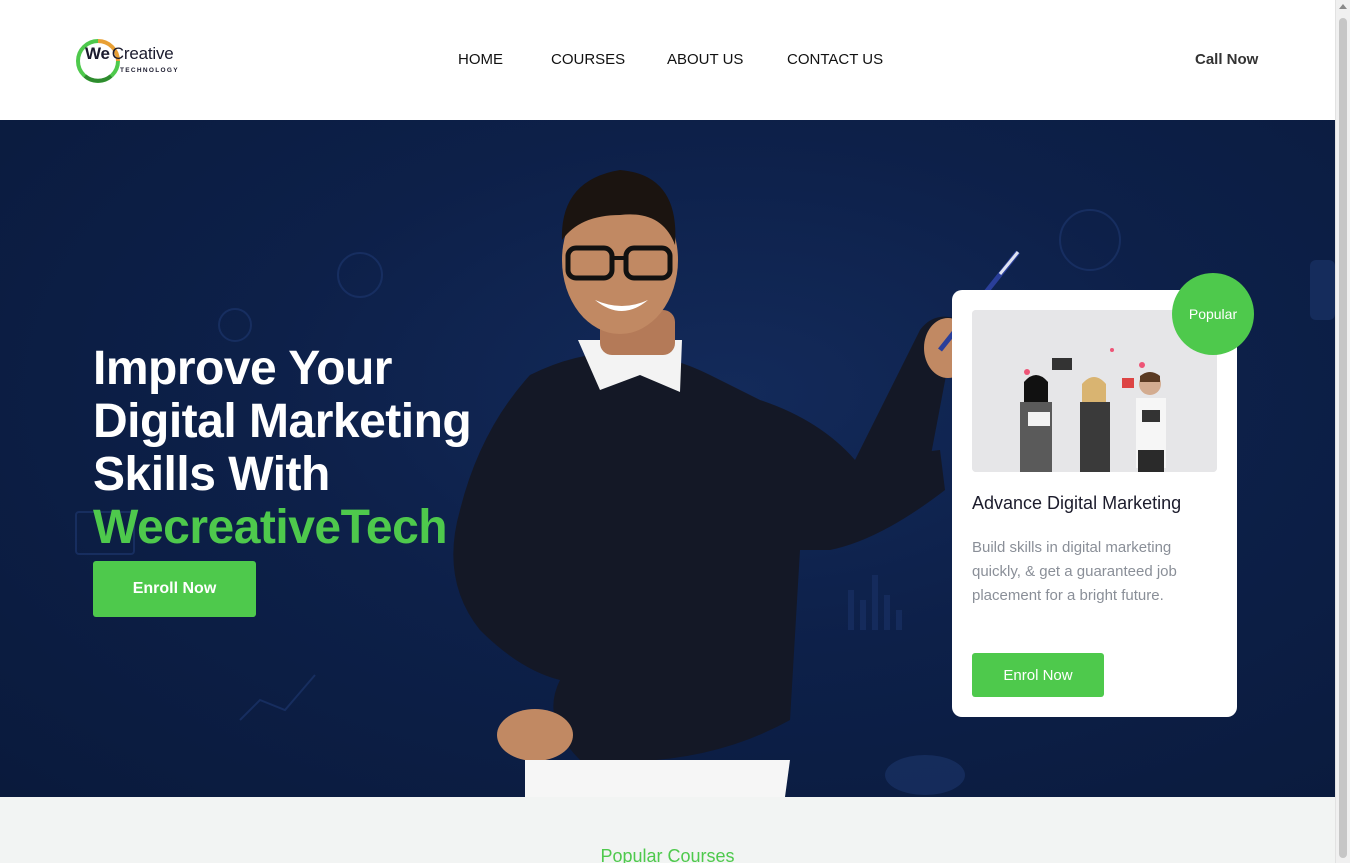 Image resolution: width=1350 pixels, height=863 pixels. What do you see at coordinates (667, 854) in the screenshot?
I see `section-heading: Popular Courses` at bounding box center [667, 854].